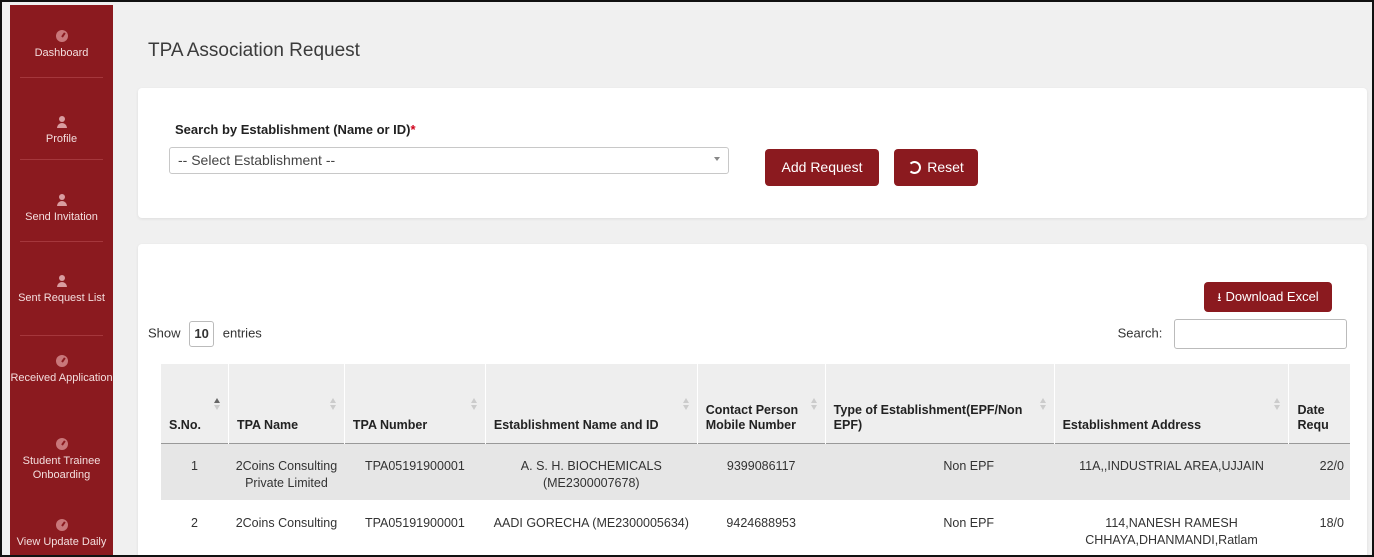  What do you see at coordinates (591, 471) in the screenshot?
I see `cell-establishment: A. S. H. BIOCHEMICALS (ME2300007678)` at bounding box center [591, 471].